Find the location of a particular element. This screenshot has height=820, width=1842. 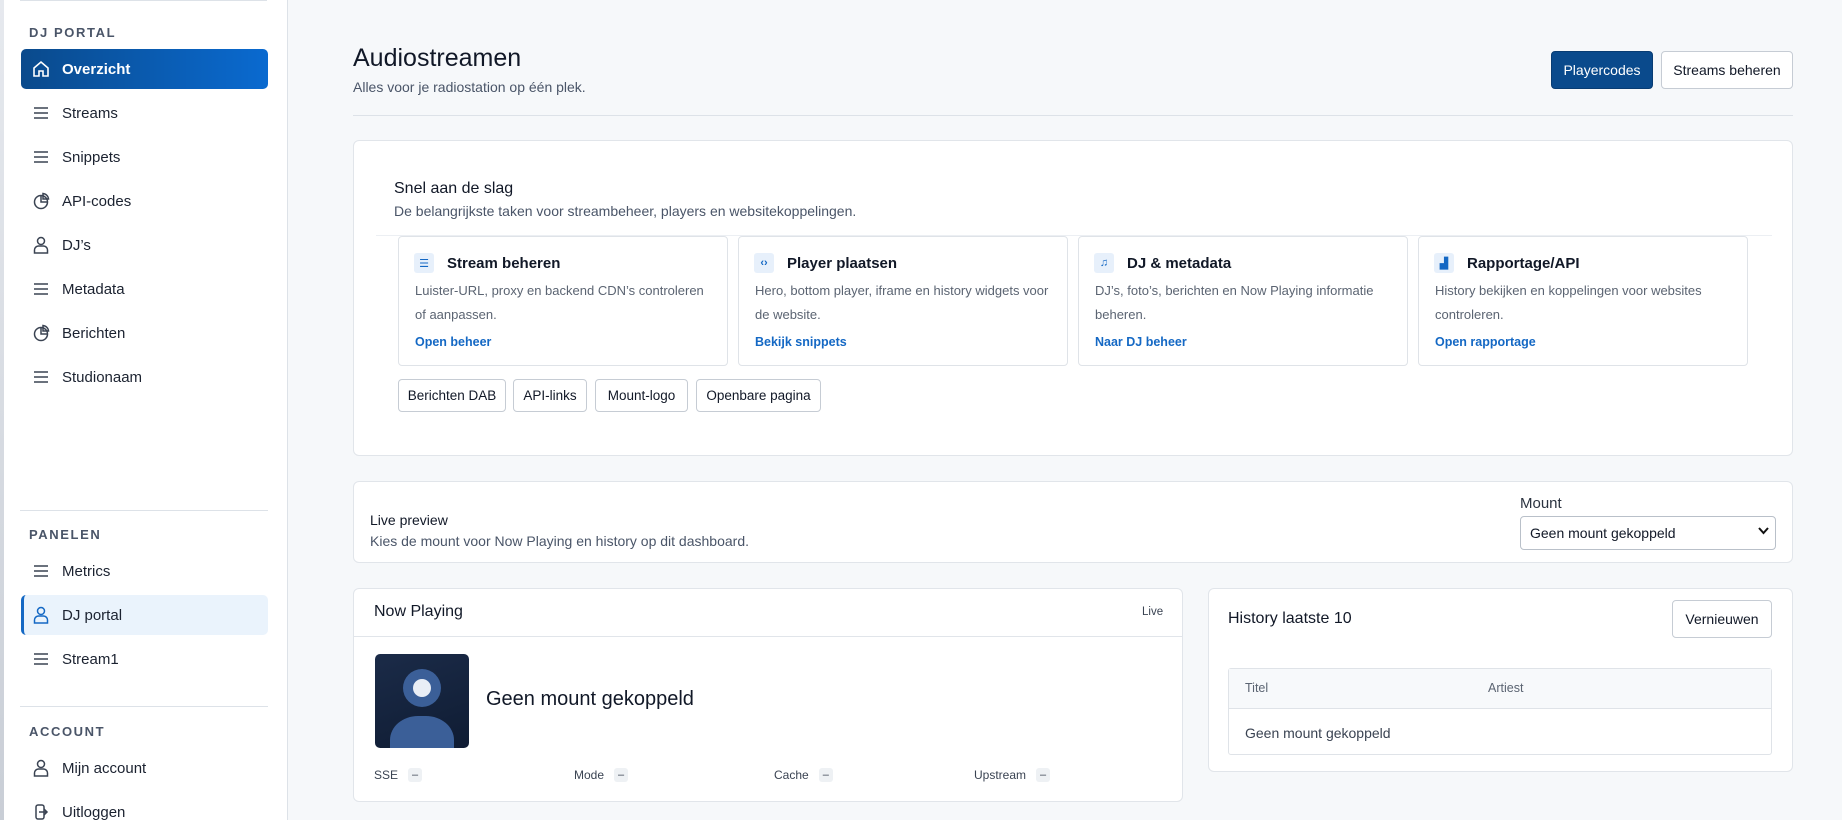

mount-logo-button: Mount-logo is located at coordinates (641, 395).